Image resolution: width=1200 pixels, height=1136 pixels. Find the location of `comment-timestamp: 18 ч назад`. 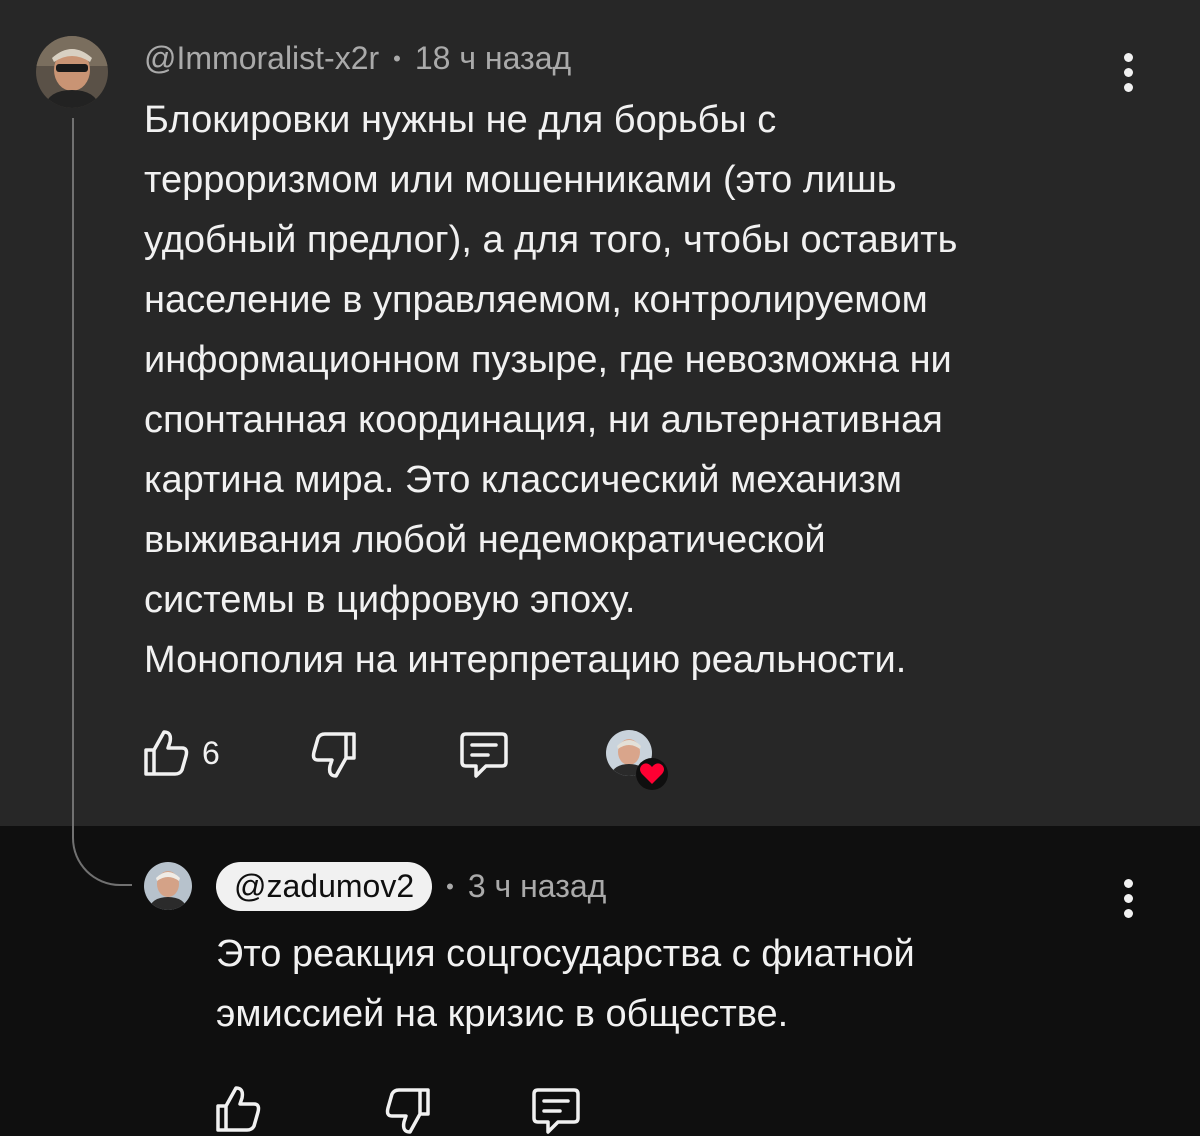

comment-timestamp: 18 ч назад is located at coordinates (493, 58).